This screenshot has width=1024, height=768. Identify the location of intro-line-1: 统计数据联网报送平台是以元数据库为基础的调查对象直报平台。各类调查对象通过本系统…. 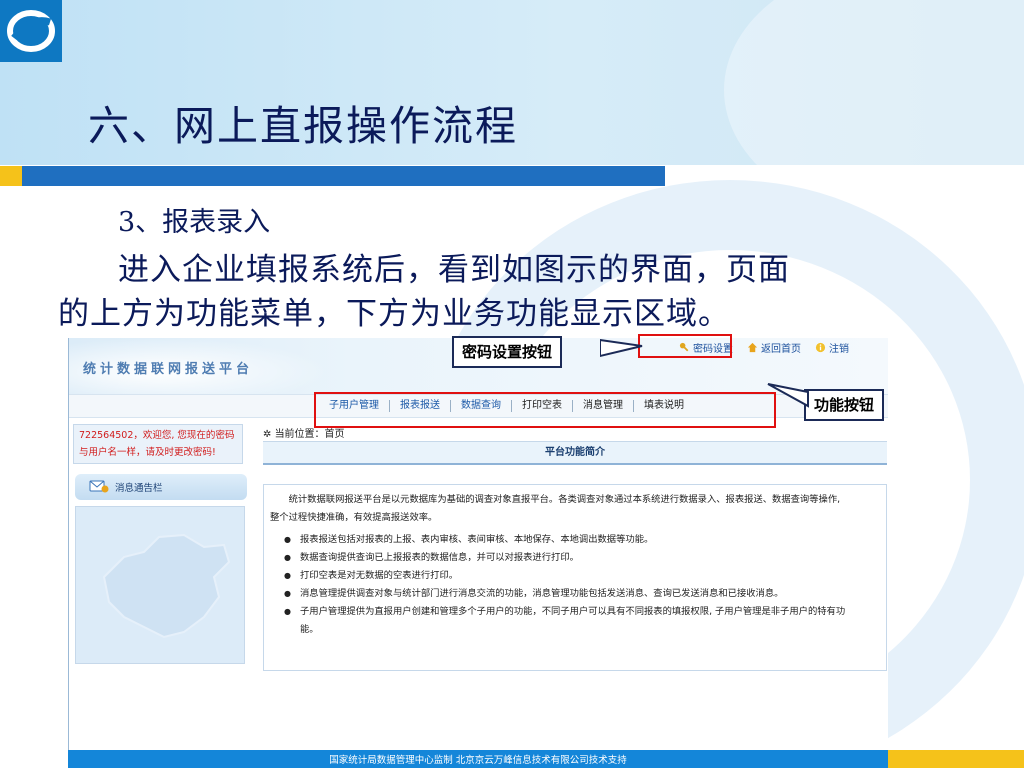
(564, 499).